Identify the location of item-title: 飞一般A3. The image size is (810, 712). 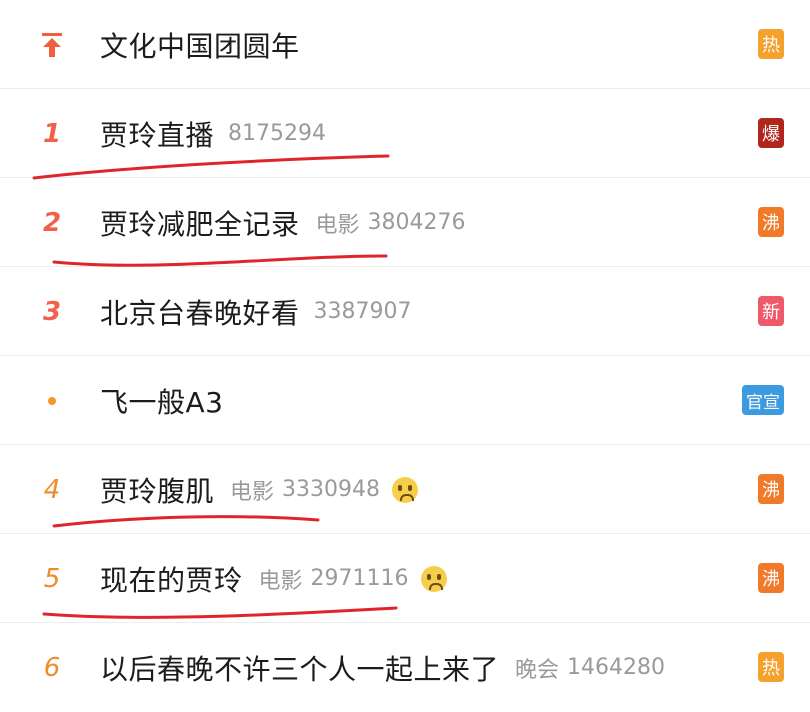
(161, 401).